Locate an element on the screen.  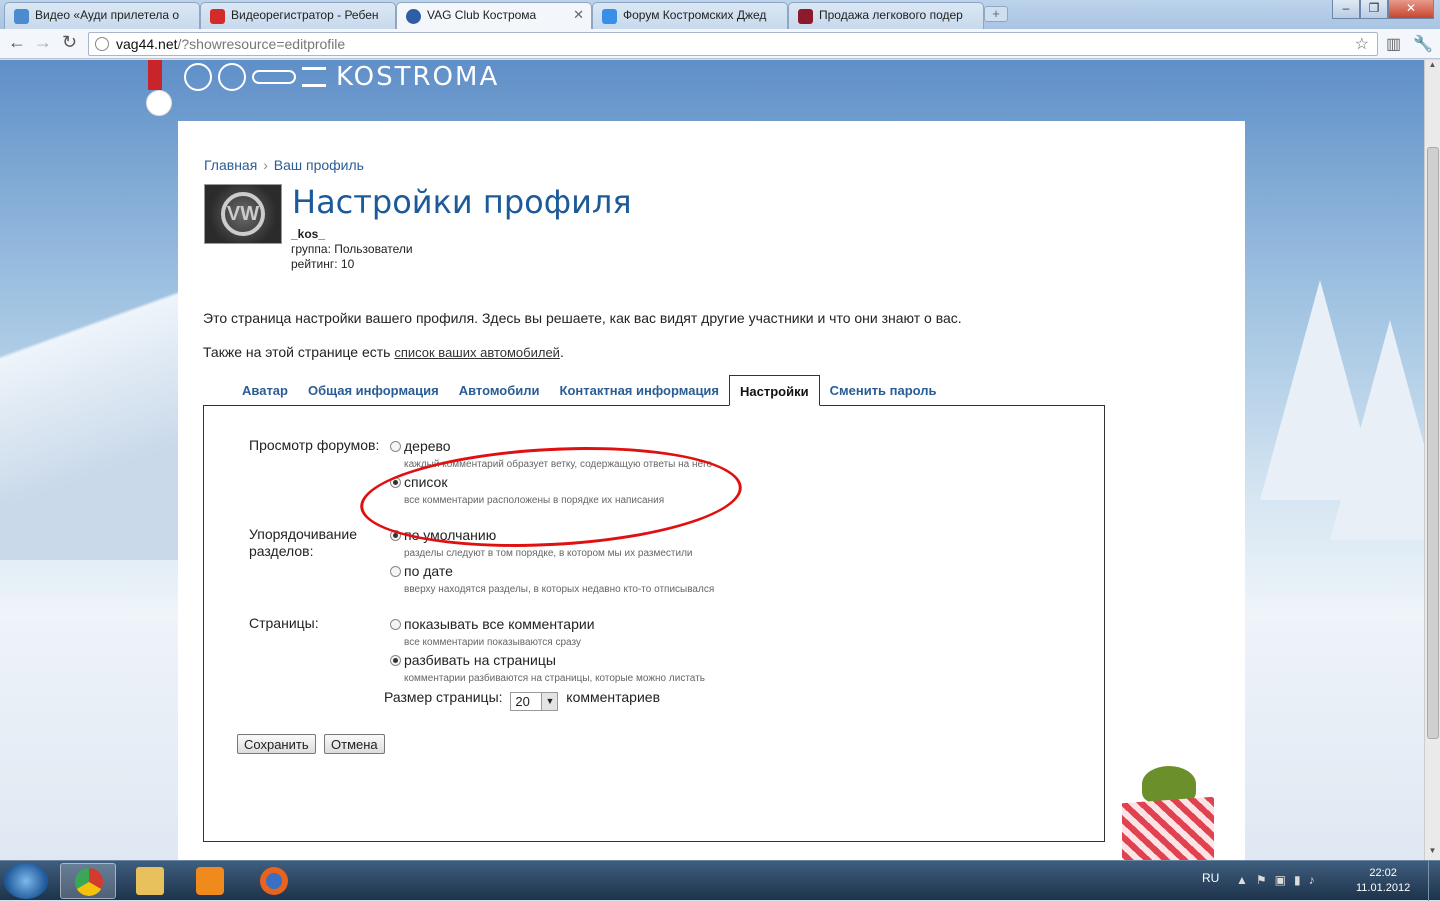
save-button: Сохранить is located at coordinates (276, 744).